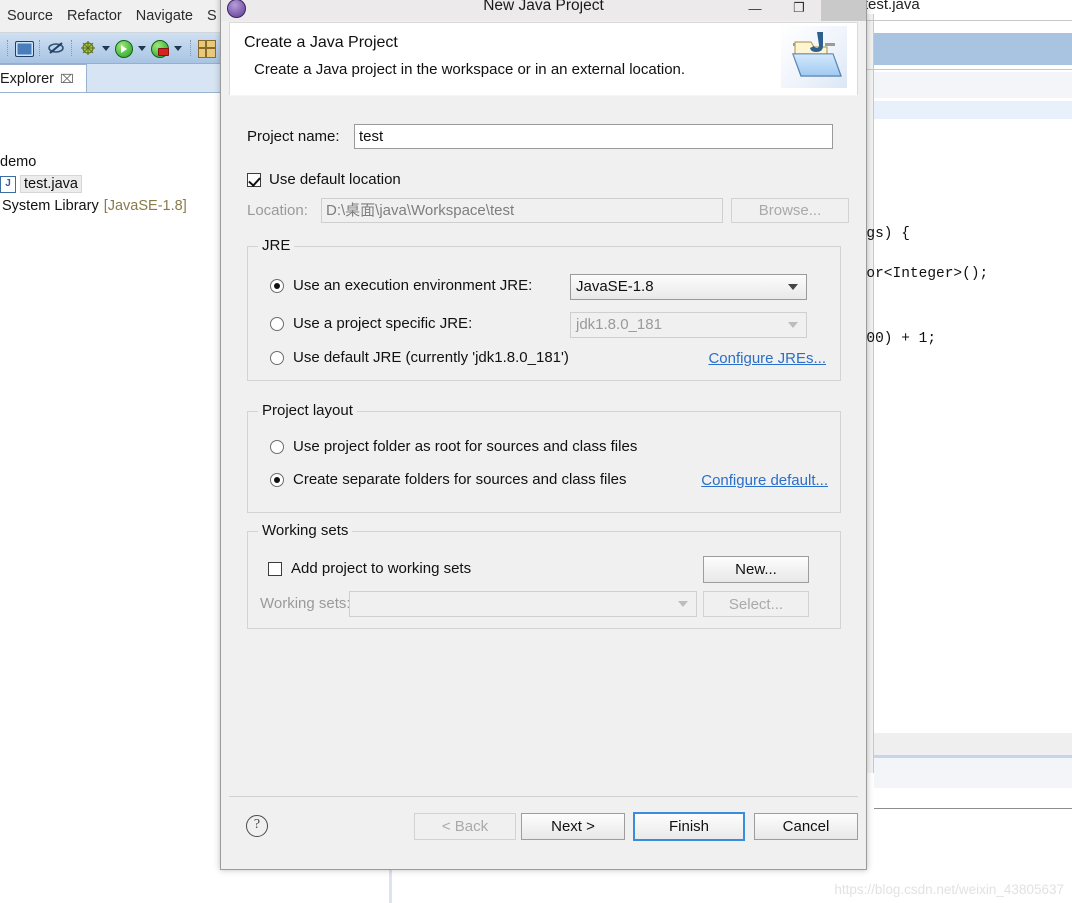 This screenshot has width=1072, height=903. Describe the element at coordinates (18, 162) in the screenshot. I see `tree-item-label: demo` at that location.